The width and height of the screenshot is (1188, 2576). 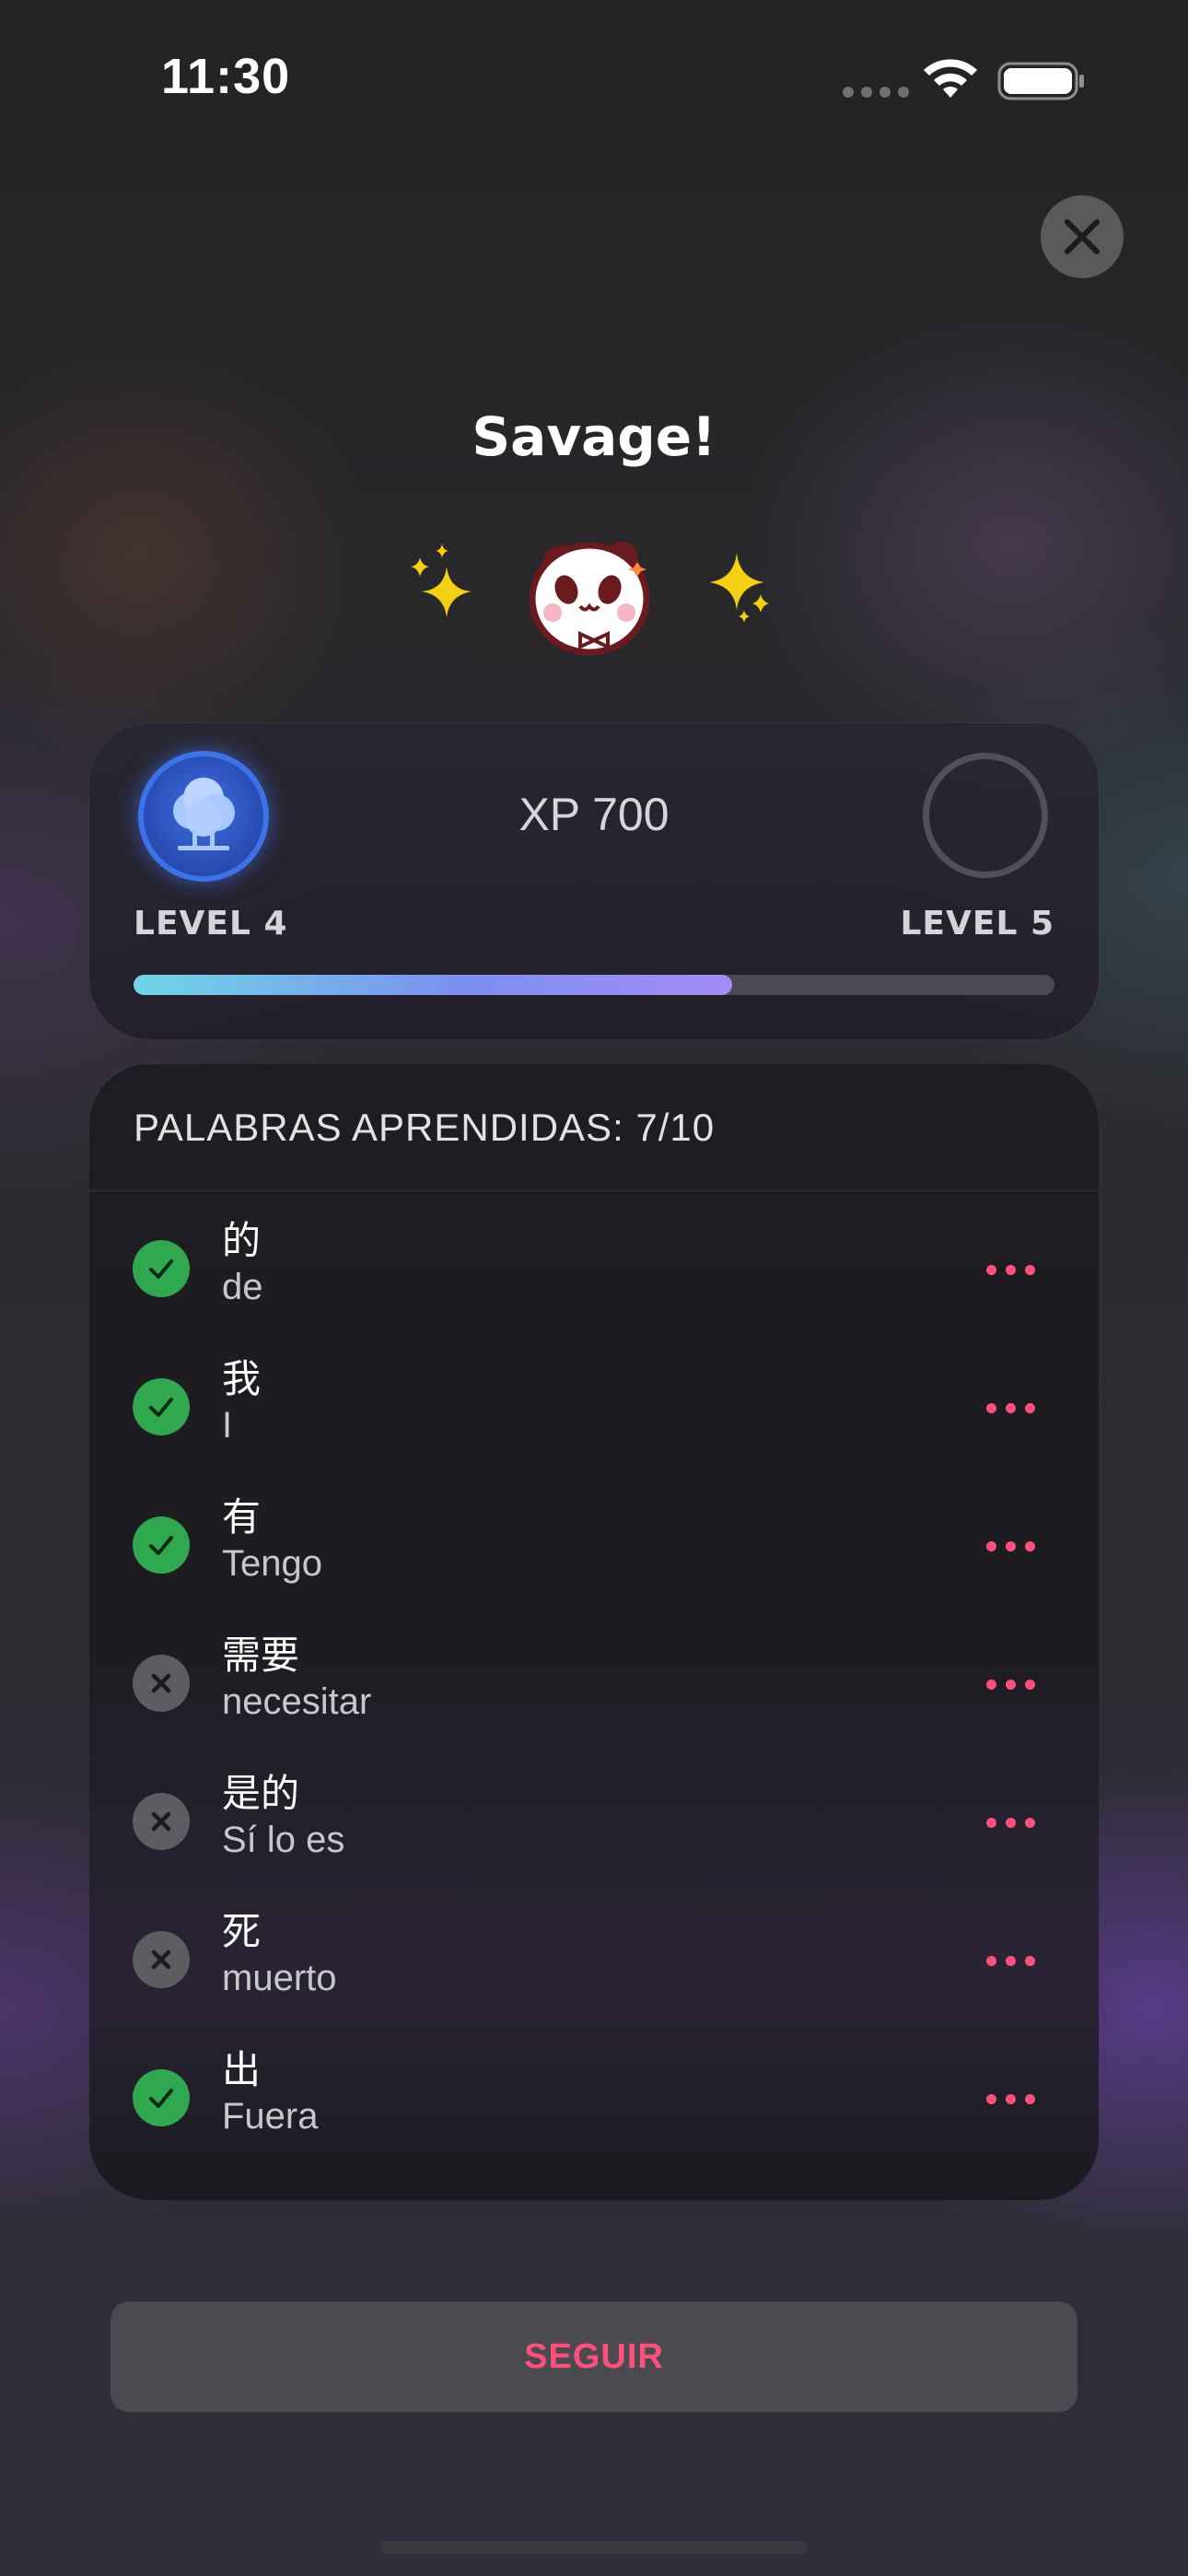 What do you see at coordinates (594, 2547) in the screenshot?
I see `home-indicator` at bounding box center [594, 2547].